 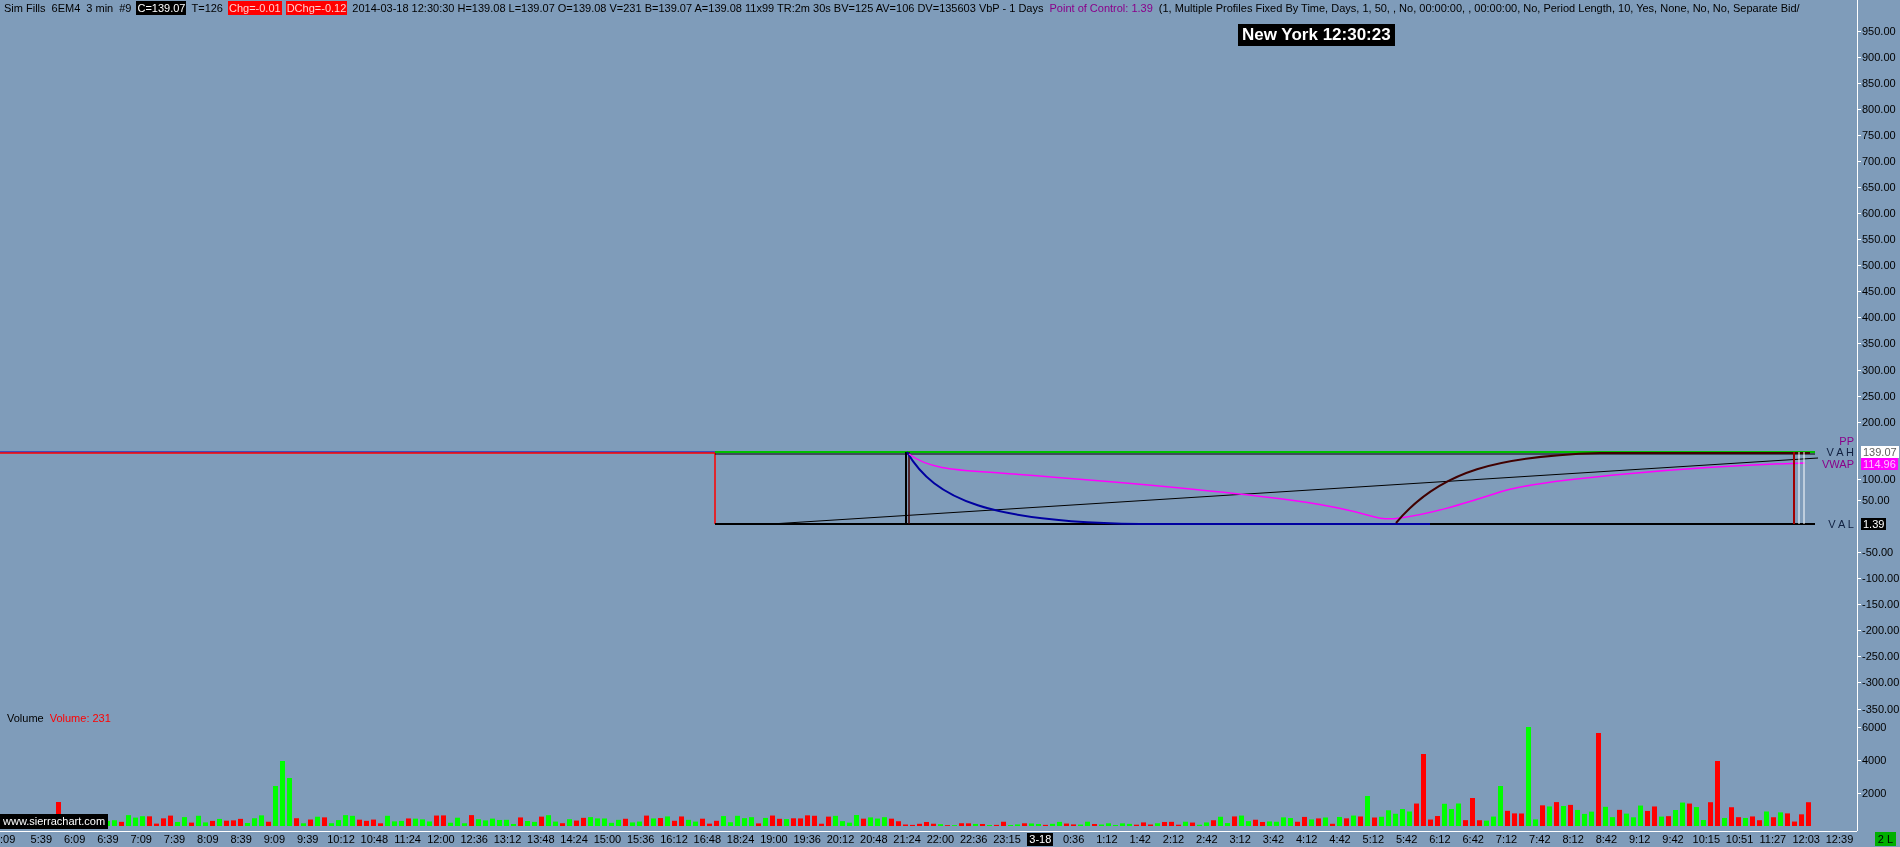 I want to click on axis-label: 15:00, so click(x=607, y=839).